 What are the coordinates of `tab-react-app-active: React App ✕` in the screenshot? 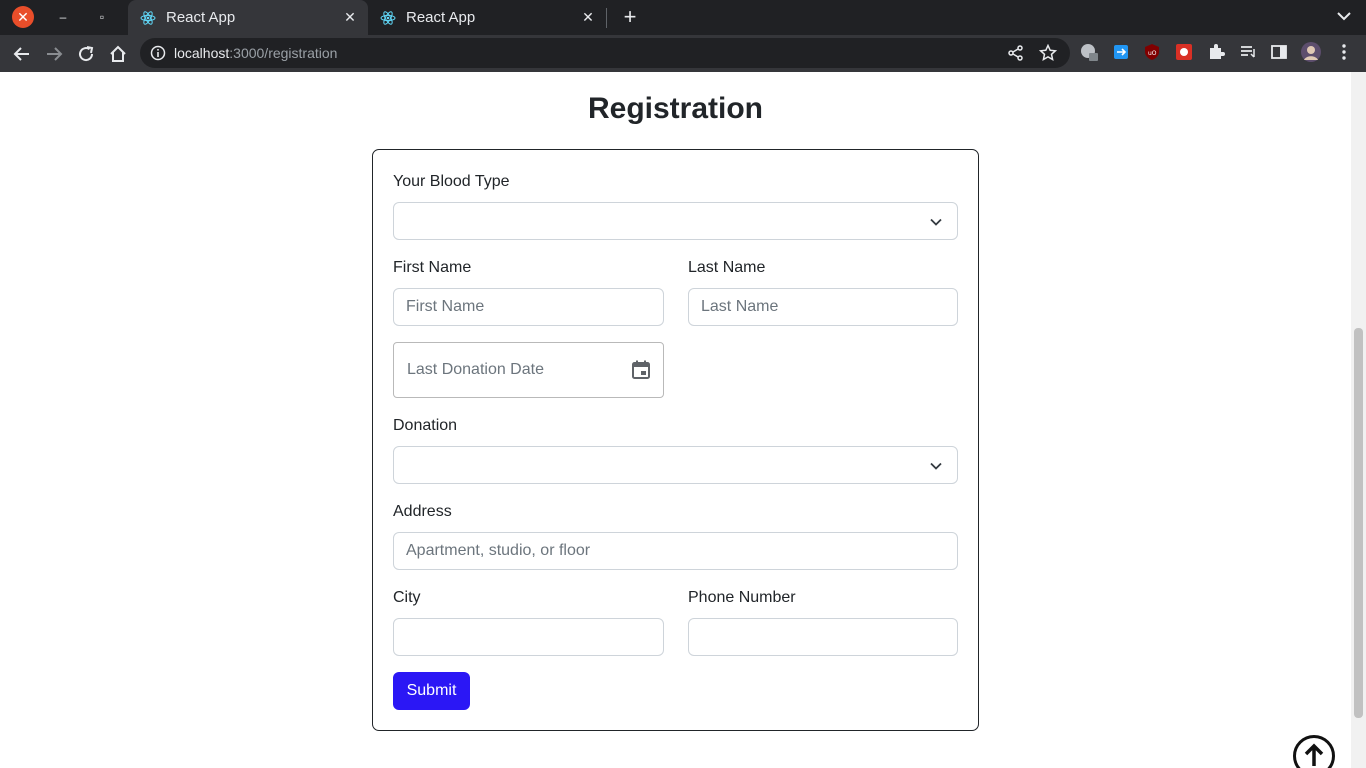 It's located at (248, 17).